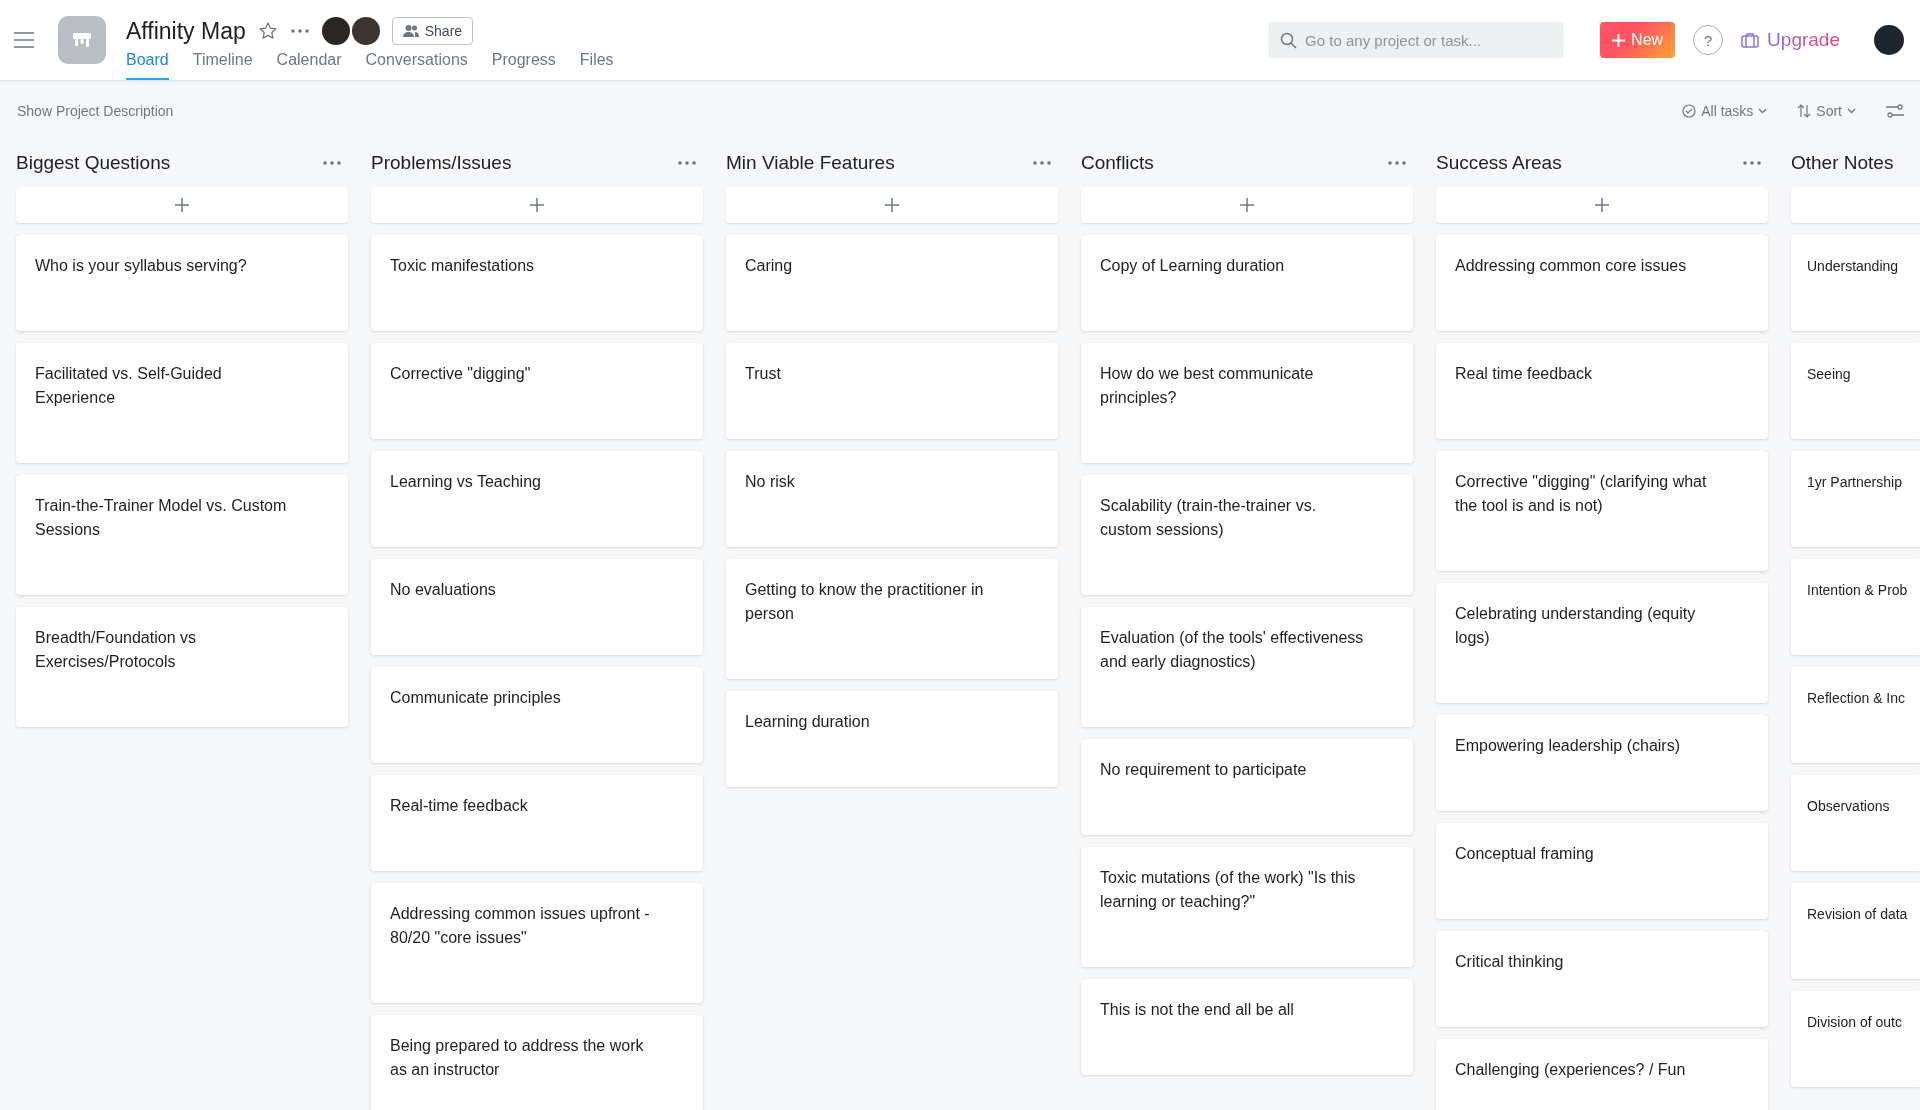  What do you see at coordinates (892, 499) in the screenshot?
I see `task-card: No risk` at bounding box center [892, 499].